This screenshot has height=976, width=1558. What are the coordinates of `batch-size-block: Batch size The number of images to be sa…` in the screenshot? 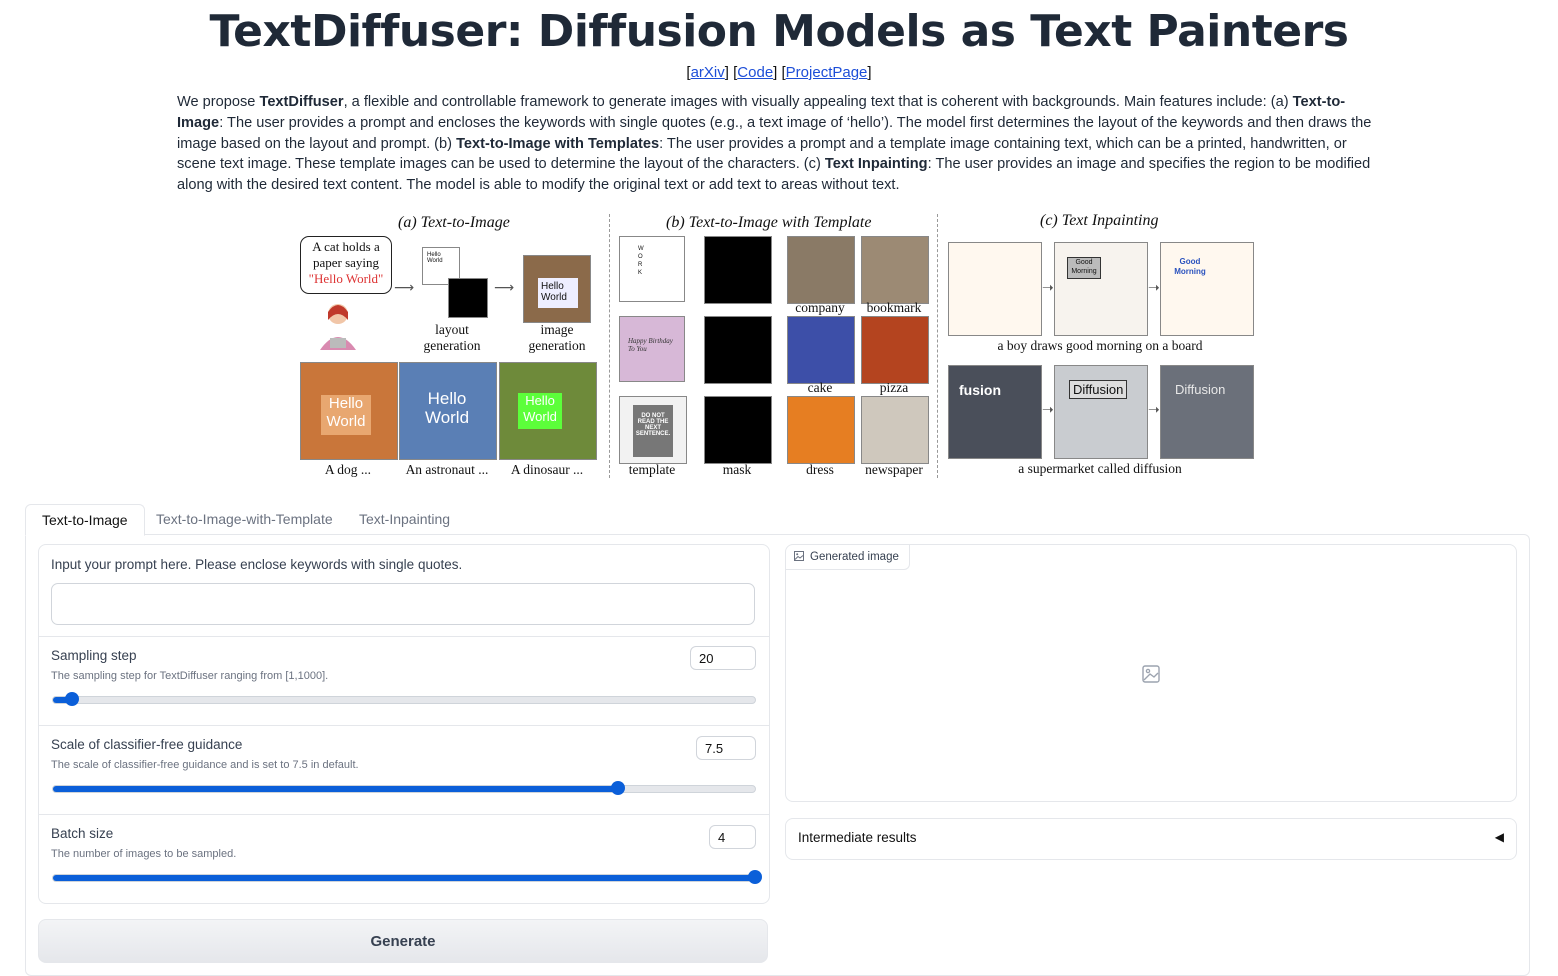 It's located at (404, 858).